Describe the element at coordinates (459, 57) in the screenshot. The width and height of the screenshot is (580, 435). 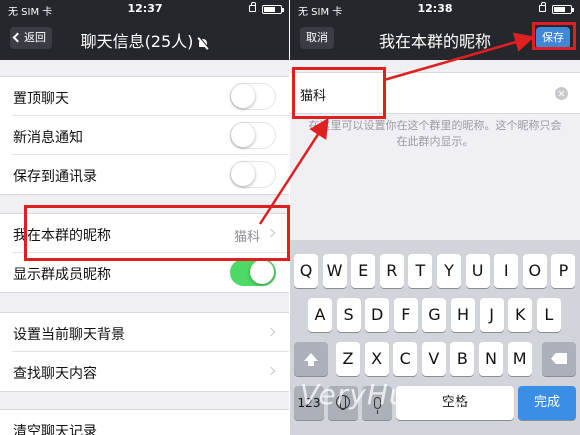
I see `arrow-to-save` at that location.